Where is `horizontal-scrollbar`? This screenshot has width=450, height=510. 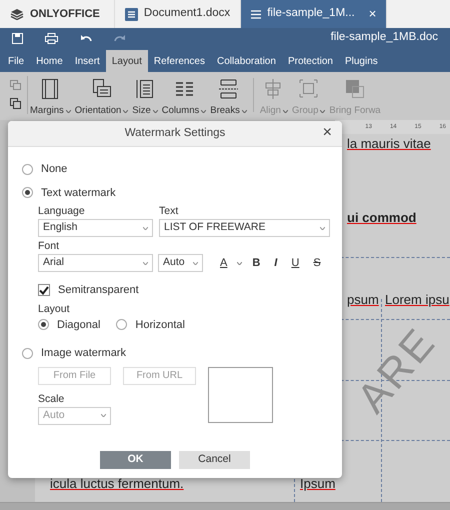 horizontal-scrollbar is located at coordinates (225, 506).